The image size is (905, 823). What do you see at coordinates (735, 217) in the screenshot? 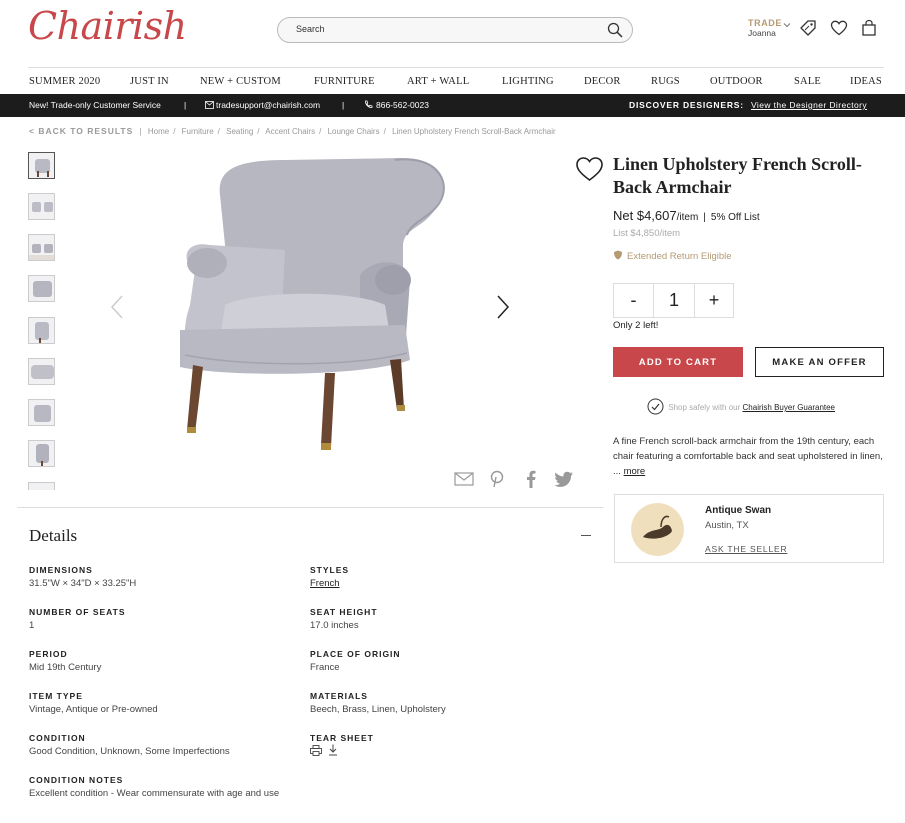
I see `discount-badge: 5% Off List` at bounding box center [735, 217].